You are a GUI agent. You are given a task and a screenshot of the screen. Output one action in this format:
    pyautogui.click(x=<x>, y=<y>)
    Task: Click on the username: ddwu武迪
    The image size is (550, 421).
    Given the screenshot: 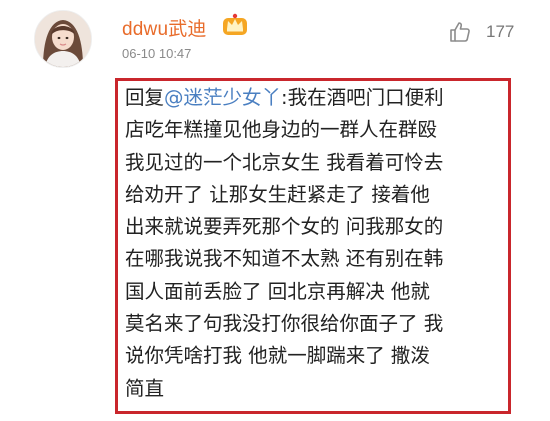 What is the action you would take?
    pyautogui.click(x=164, y=27)
    